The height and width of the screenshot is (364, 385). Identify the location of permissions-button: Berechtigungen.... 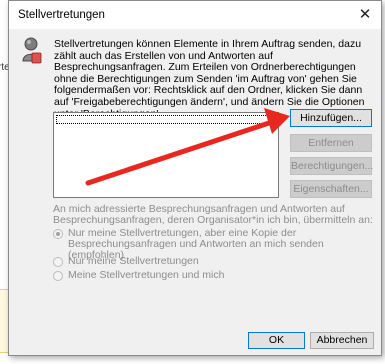
(331, 166).